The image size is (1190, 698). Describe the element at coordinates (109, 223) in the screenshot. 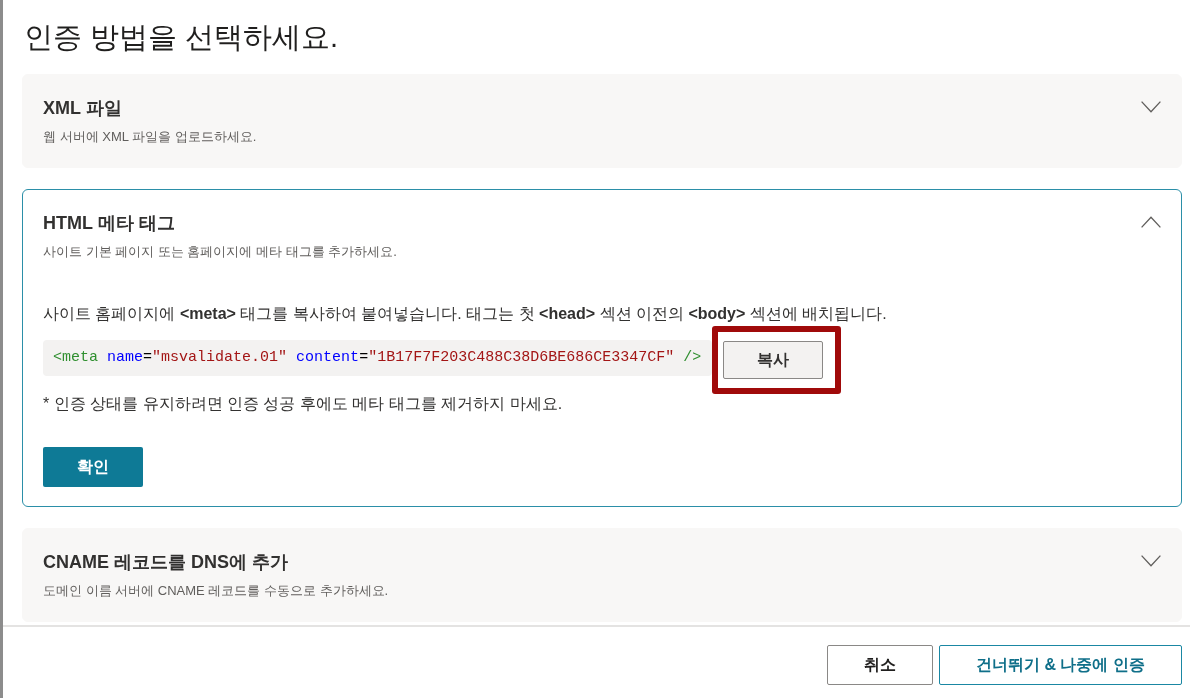

I see `method-title: HTML 메타 태그` at that location.